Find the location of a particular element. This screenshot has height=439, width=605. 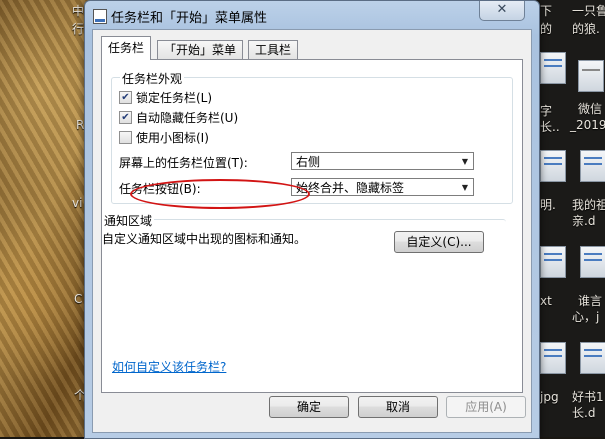

autohide-taskbar-option: ✔ 自动隐藏任务栏(U) is located at coordinates (178, 117).